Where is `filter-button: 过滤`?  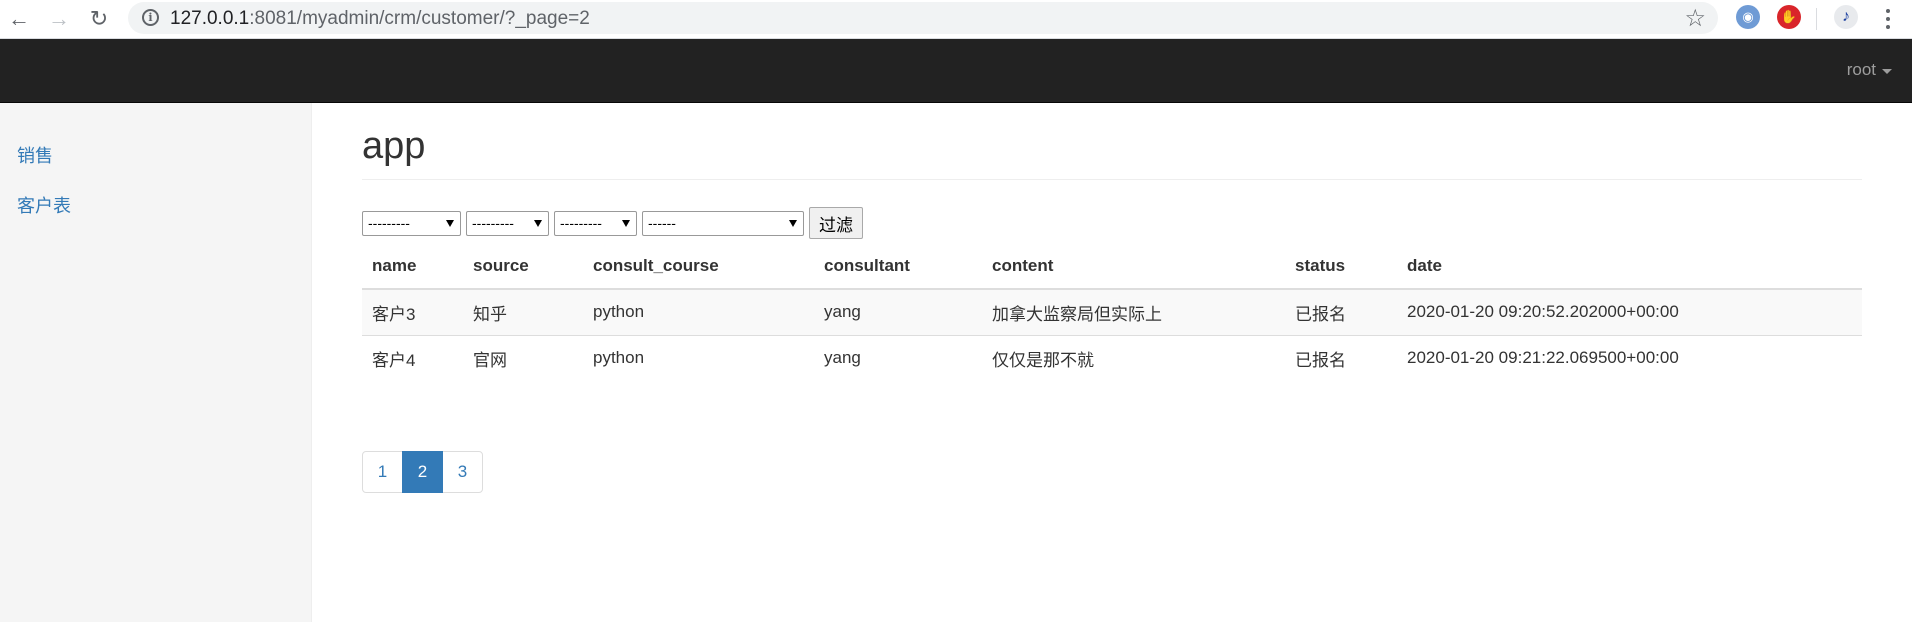
filter-button: 过滤 is located at coordinates (836, 223).